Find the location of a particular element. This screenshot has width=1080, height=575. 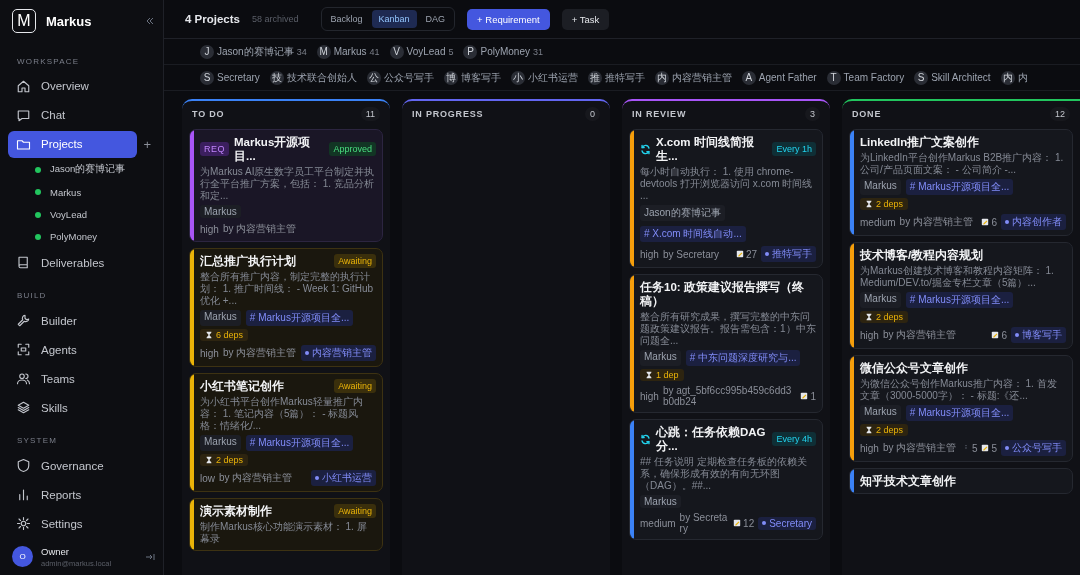

book-icon is located at coordinates (23, 263).